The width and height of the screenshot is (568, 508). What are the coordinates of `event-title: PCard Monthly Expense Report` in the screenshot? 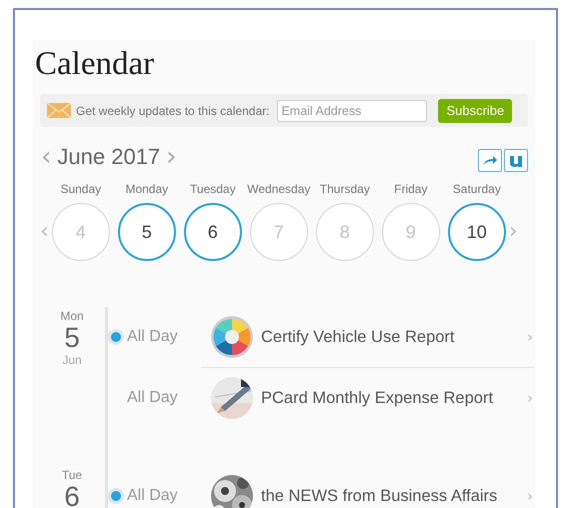 It's located at (377, 398).